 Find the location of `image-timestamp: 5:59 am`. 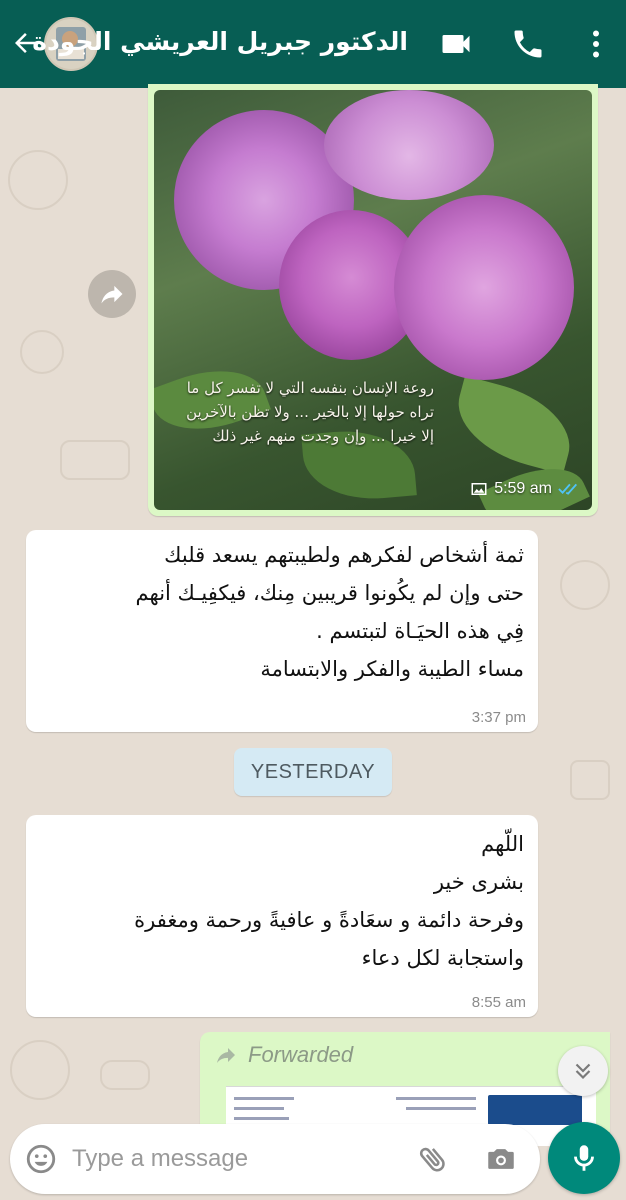

image-timestamp: 5:59 am is located at coordinates (525, 489).